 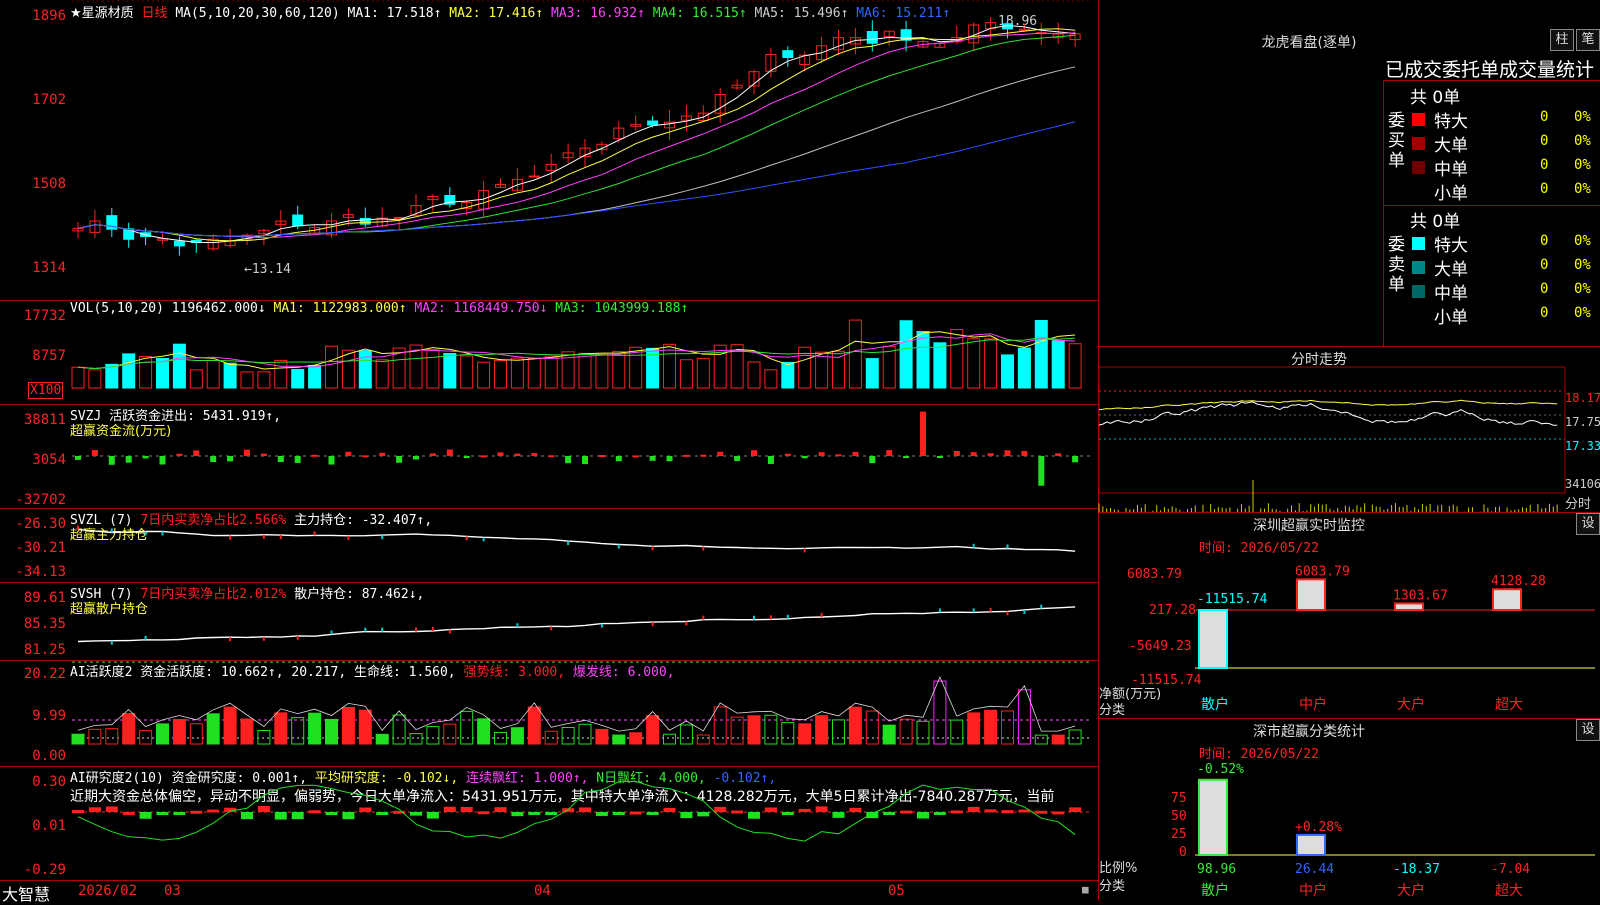 What do you see at coordinates (1154, 574) in the screenshot?
I see `sz-ytick: 6083.79` at bounding box center [1154, 574].